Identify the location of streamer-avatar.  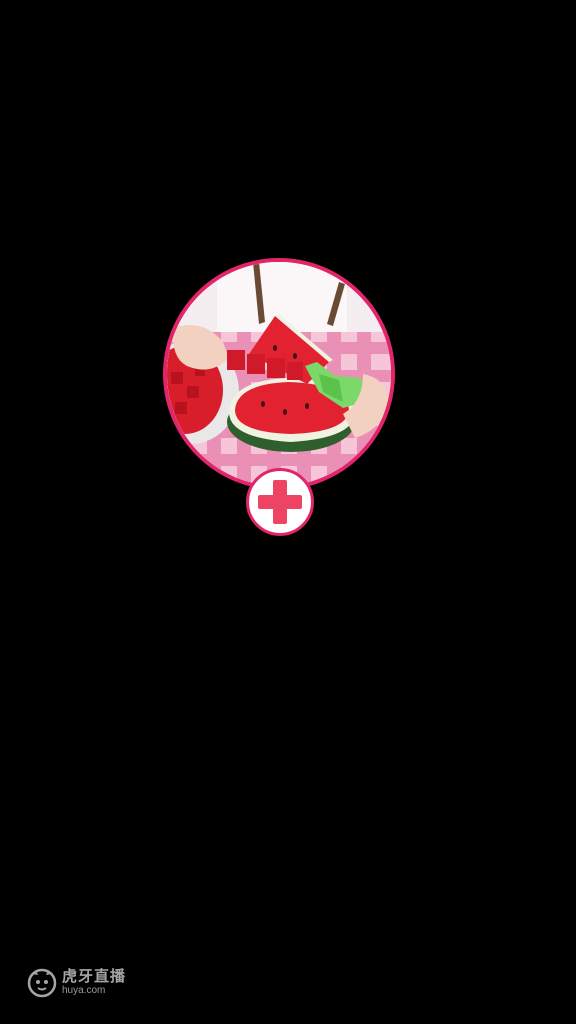
(279, 374).